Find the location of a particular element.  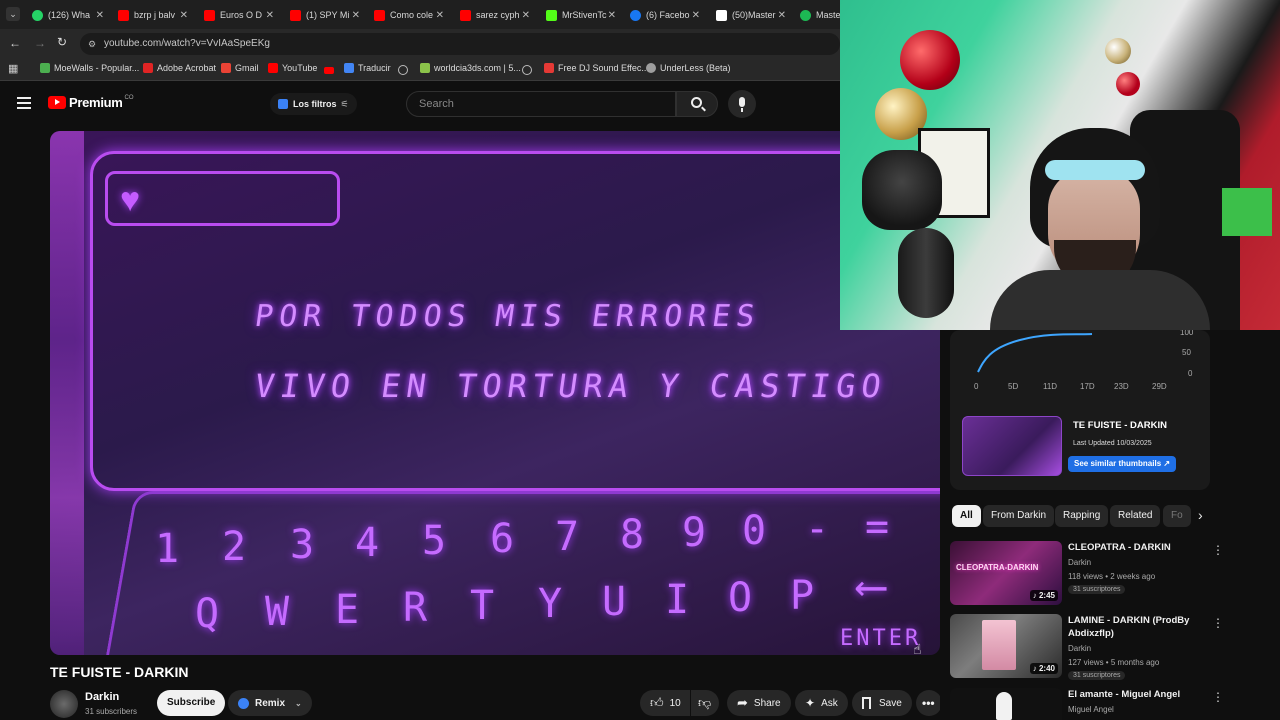

related-title: CLEOPATRA - DARKIN is located at coordinates (1138, 547).